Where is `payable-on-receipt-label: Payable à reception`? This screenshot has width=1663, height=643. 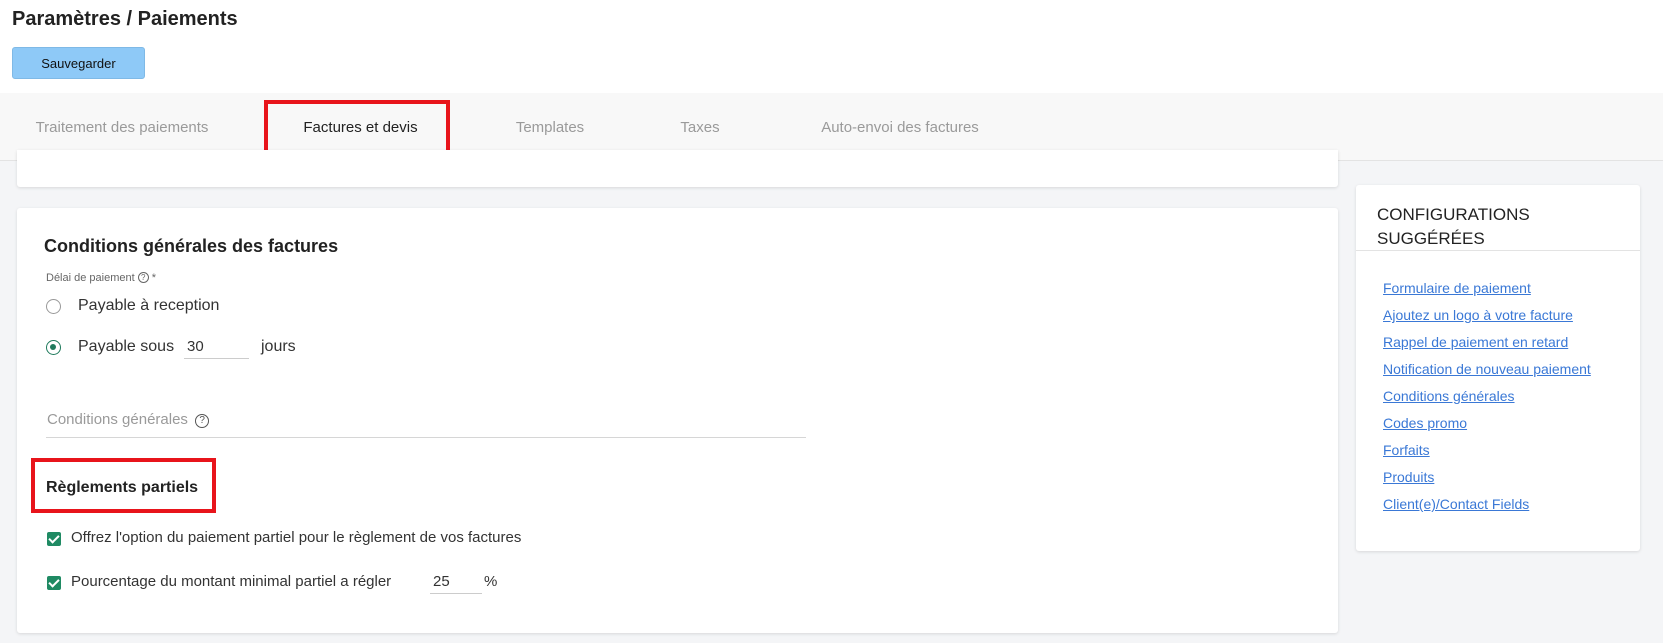 payable-on-receipt-label: Payable à reception is located at coordinates (149, 305).